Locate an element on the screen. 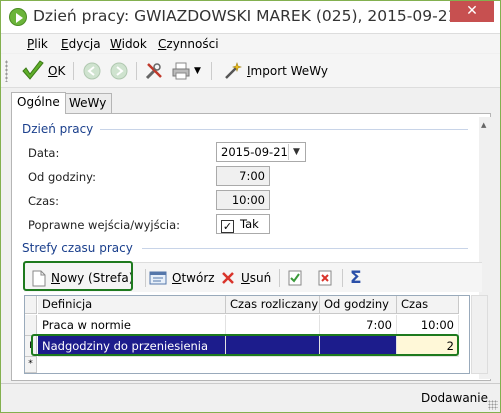 Image resolution: width=501 pixels, height=413 pixels. cancel-button is located at coordinates (325, 278).